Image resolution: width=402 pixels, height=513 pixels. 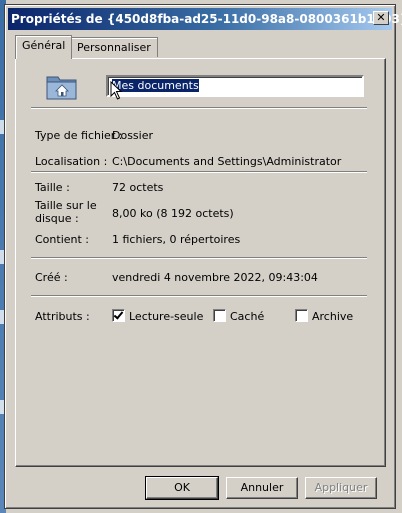 What do you see at coordinates (138, 187) in the screenshot?
I see `size-value: 72 octets` at bounding box center [138, 187].